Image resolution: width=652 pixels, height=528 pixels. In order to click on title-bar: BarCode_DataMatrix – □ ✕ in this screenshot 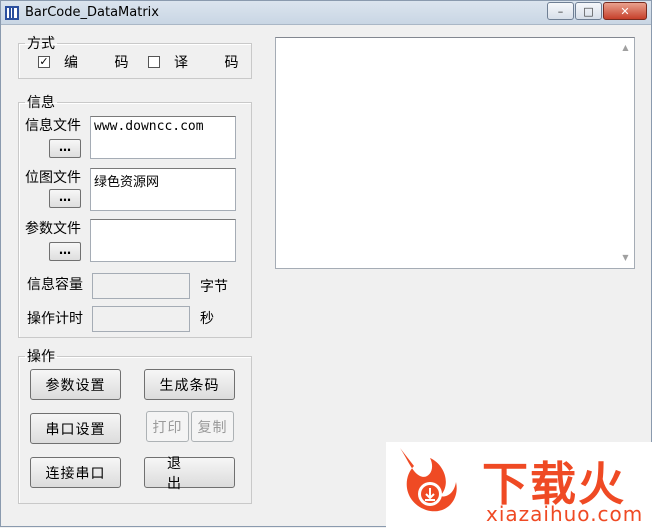, I will do `click(326, 13)`.